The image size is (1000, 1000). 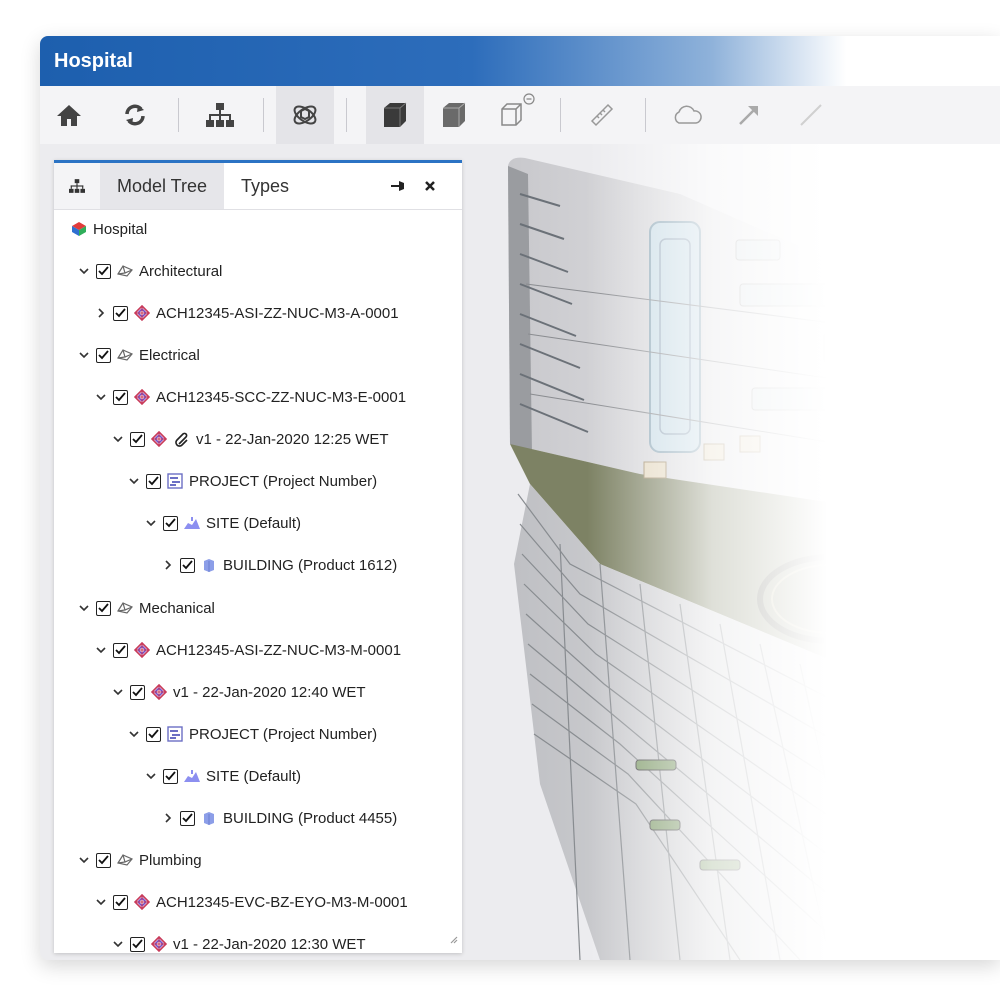 What do you see at coordinates (77, 186) in the screenshot?
I see `tab-hierarchy` at bounding box center [77, 186].